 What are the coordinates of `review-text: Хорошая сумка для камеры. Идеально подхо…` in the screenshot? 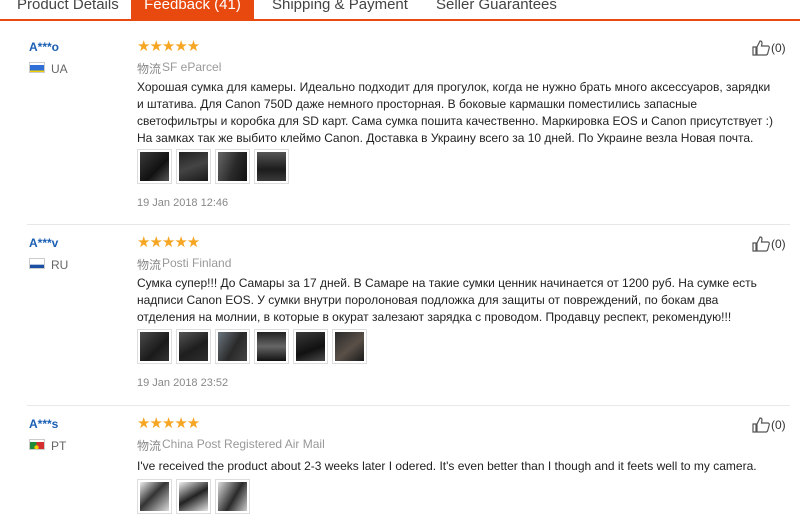 It's located at (455, 112).